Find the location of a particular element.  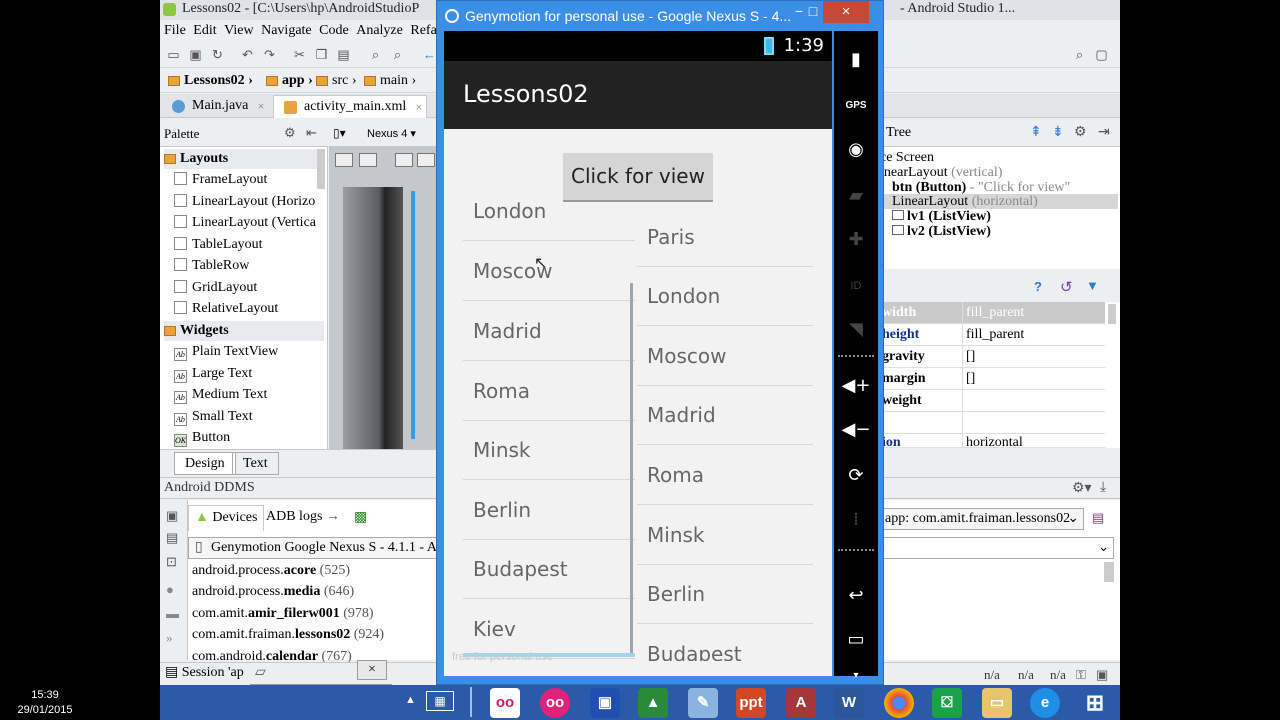

webcam-icon: ◉ is located at coordinates (856, 150).